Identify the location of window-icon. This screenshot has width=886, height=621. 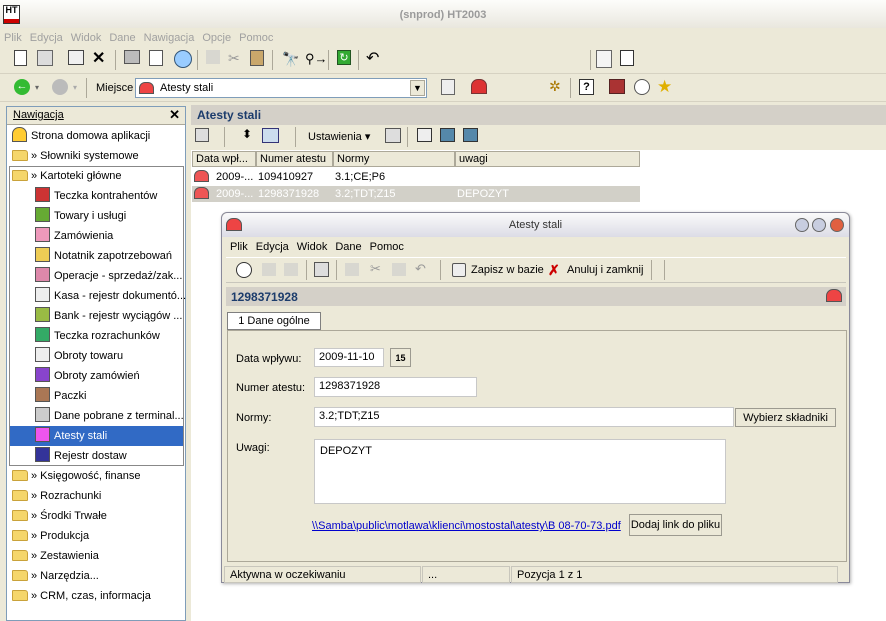
(424, 135).